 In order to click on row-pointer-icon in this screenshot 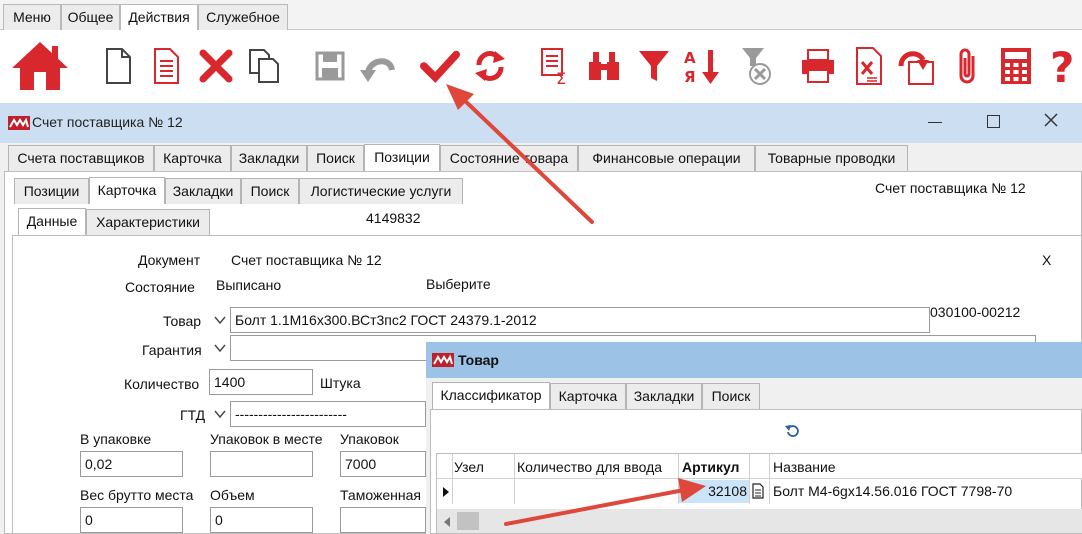, I will do `click(446, 493)`.